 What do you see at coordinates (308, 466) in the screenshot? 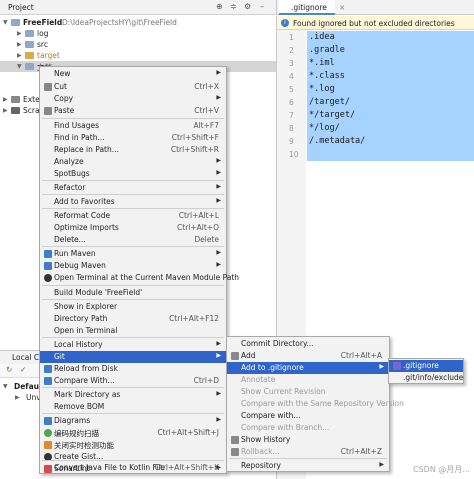
I see `menu-item-repository: Repository ▶` at bounding box center [308, 466].